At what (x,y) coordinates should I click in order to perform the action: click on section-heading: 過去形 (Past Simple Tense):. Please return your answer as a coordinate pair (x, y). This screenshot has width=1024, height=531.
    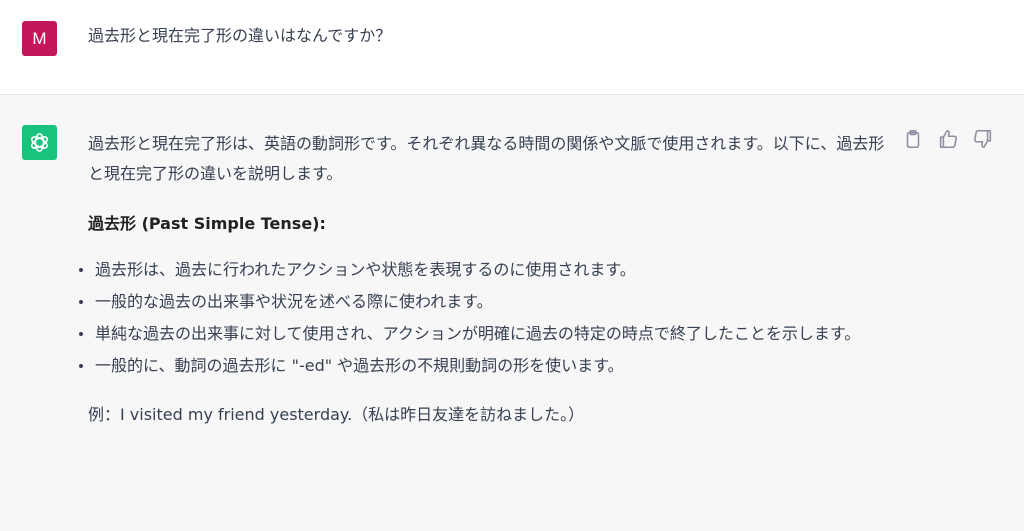
    Looking at the image, I should click on (207, 223).